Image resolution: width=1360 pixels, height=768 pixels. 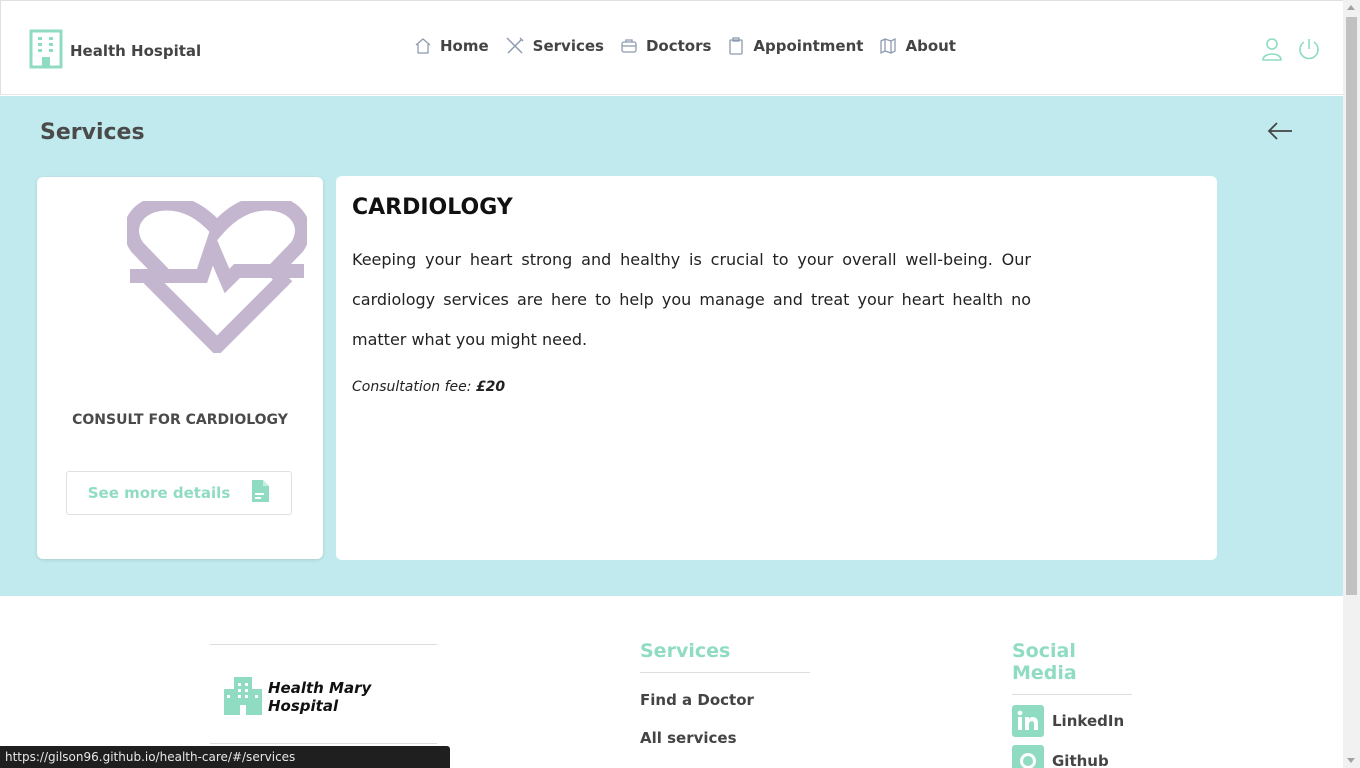 I want to click on footer-social-heading: Social Media, so click(x=1072, y=667).